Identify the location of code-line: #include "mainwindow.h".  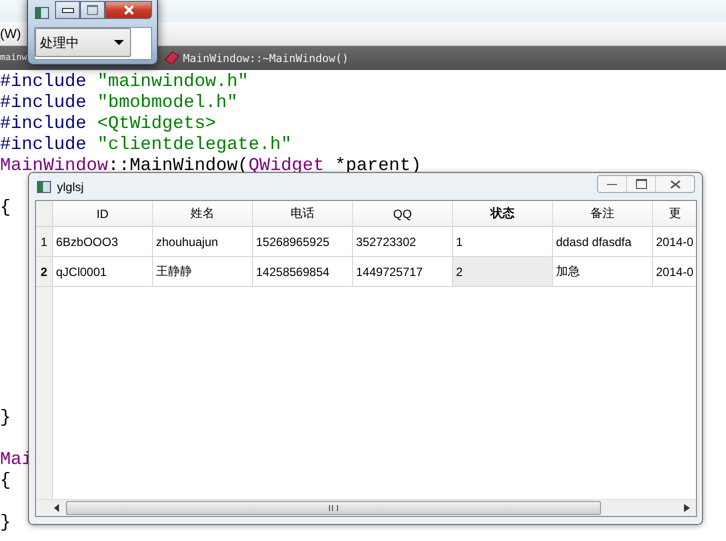
(124, 82).